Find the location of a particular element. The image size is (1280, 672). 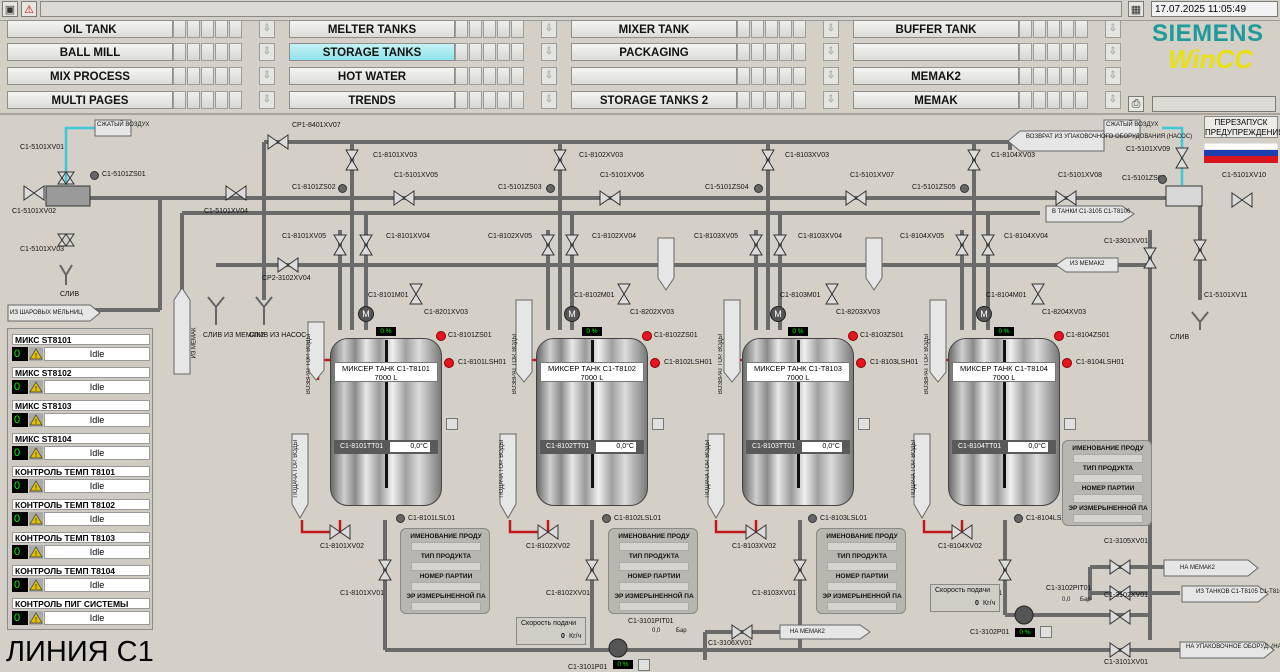

home-icon: ▣ is located at coordinates (10, 9).